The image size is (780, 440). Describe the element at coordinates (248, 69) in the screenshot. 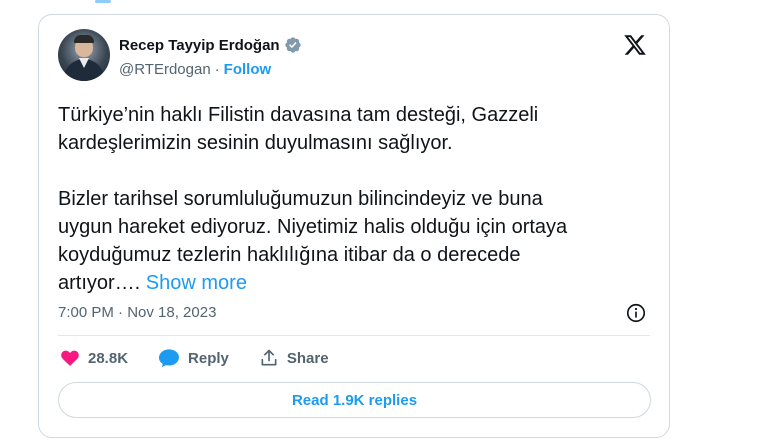

I see `follow-button: Follow` at that location.